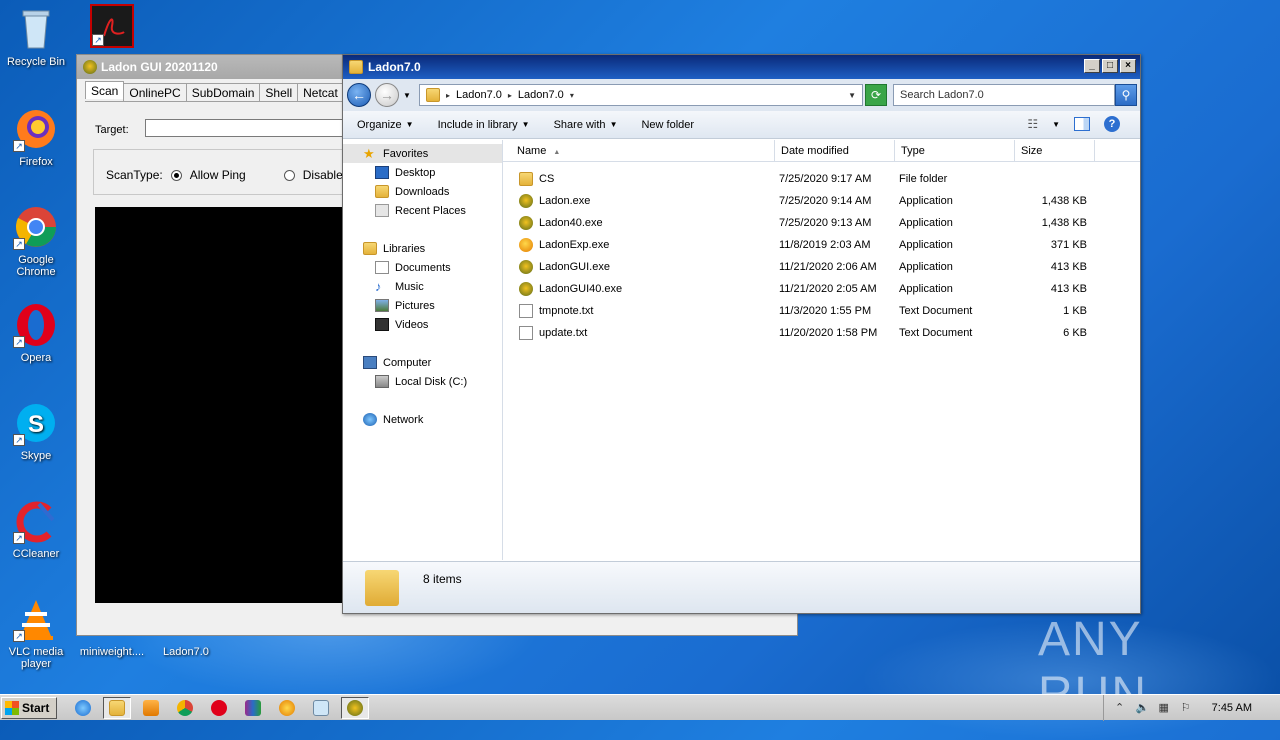 This screenshot has height=740, width=1280. I want to click on share-label: Share with, so click(579, 124).